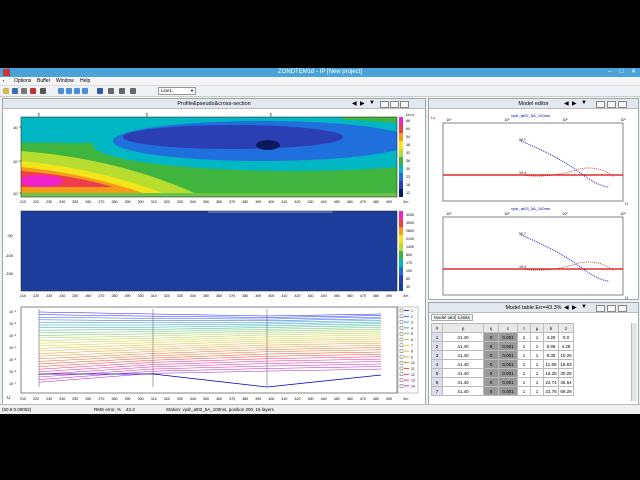  Describe the element at coordinates (22, 81) in the screenshot. I see `menu-options: Options` at that location.